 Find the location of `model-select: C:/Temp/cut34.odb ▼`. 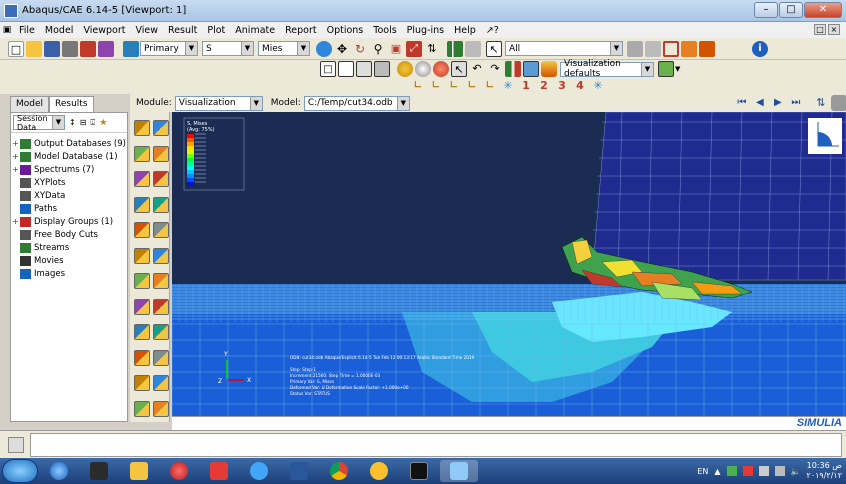

model-select: C:/Temp/cut34.odb ▼ is located at coordinates (356, 103).